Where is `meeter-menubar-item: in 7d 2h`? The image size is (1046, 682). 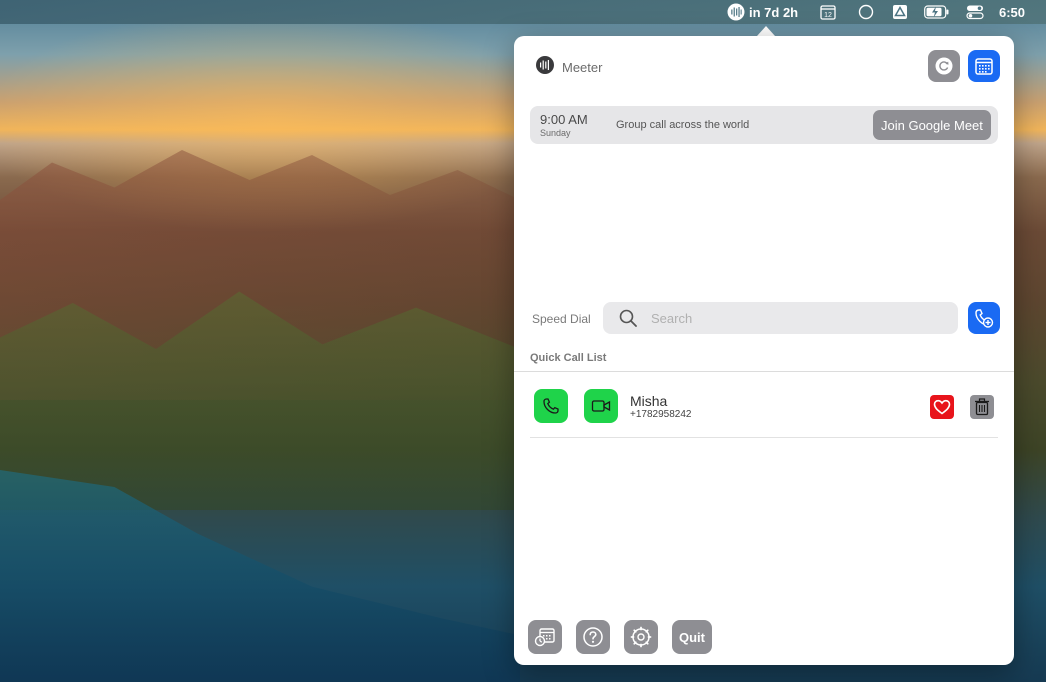 meeter-menubar-item: in 7d 2h is located at coordinates (762, 12).